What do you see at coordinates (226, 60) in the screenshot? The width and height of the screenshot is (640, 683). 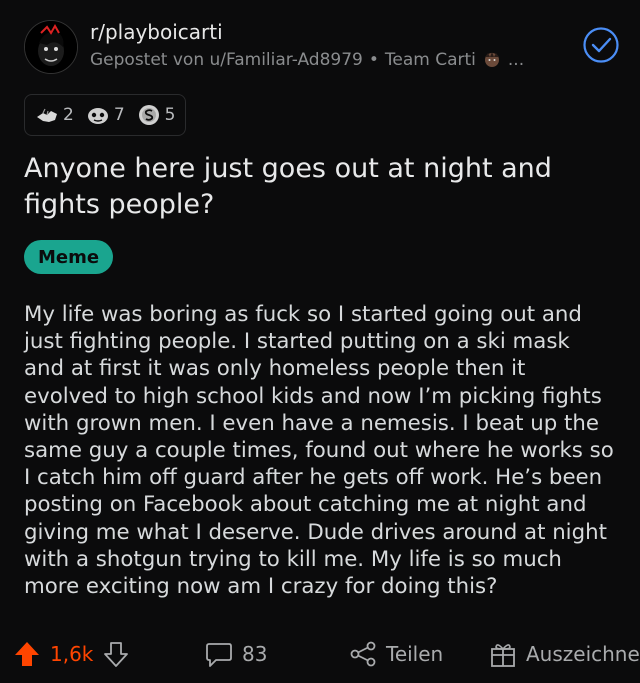 I see `posted-by: Gepostet von u/Familiar-Ad8979` at bounding box center [226, 60].